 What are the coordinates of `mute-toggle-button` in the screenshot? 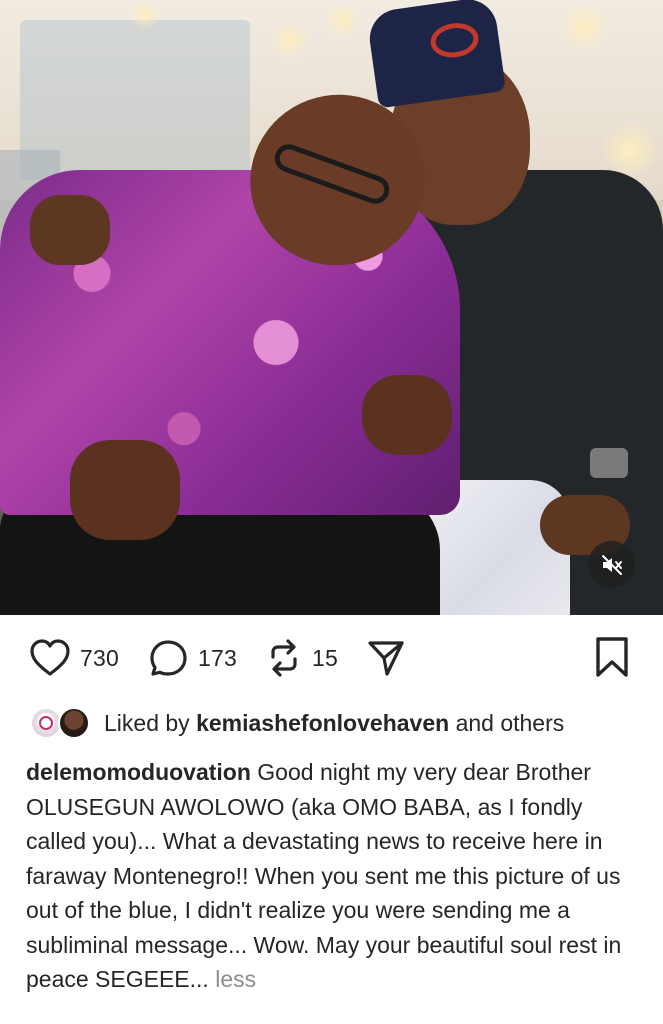 It's located at (611, 564).